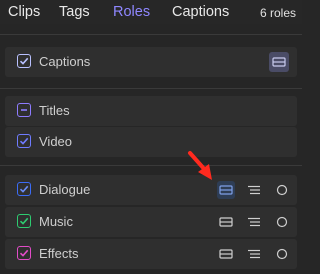  I want to click on tab-bar: Clips Tags Roles Captions 6 roles, so click(151, 12).